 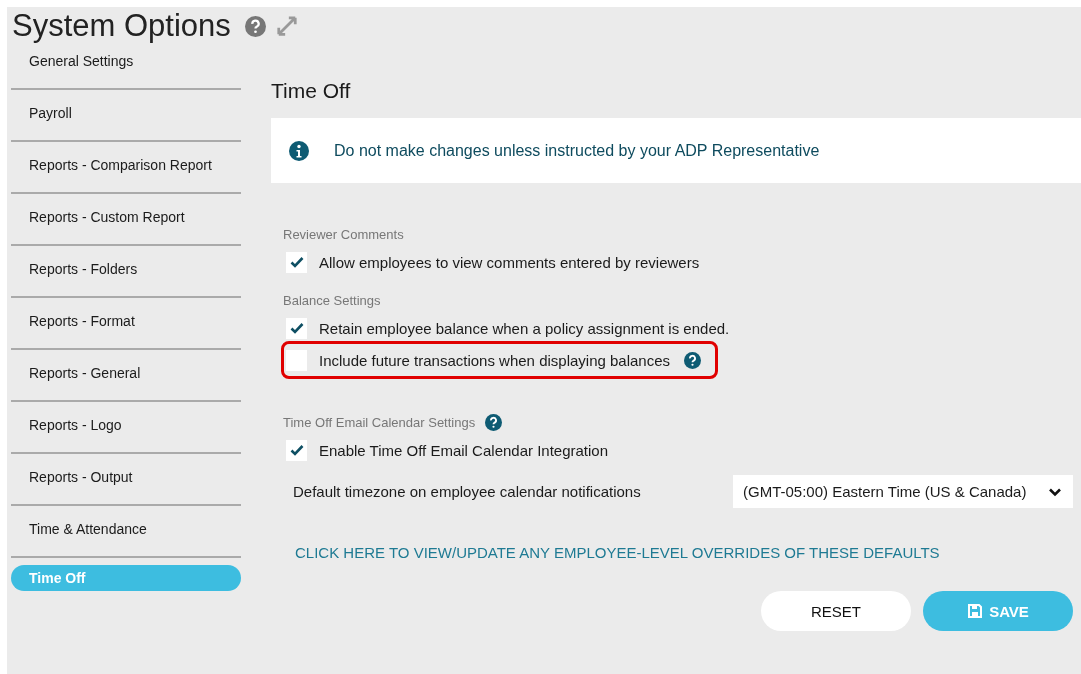 What do you see at coordinates (126, 271) in the screenshot?
I see `sidebar-item: Reports - Folders` at bounding box center [126, 271].